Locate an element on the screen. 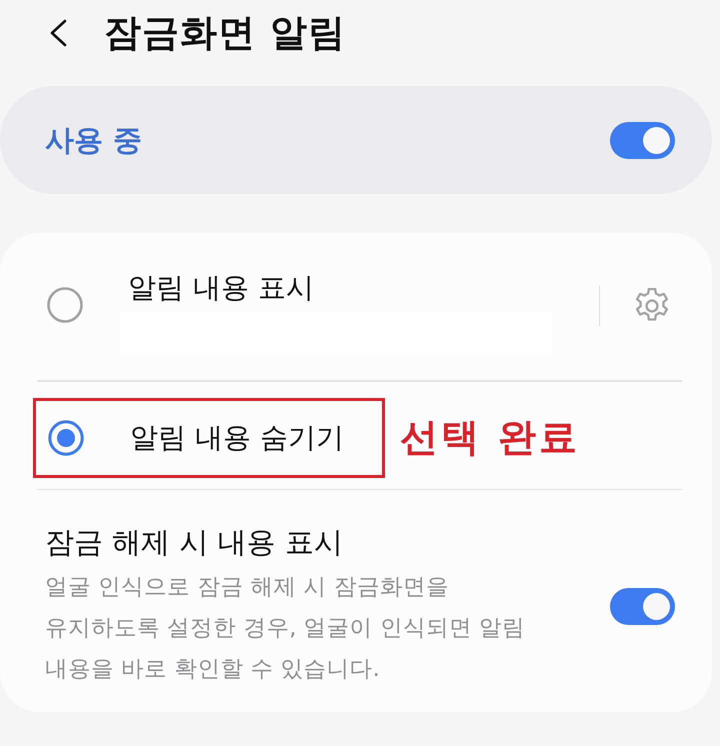  back-icon is located at coordinates (58, 33).